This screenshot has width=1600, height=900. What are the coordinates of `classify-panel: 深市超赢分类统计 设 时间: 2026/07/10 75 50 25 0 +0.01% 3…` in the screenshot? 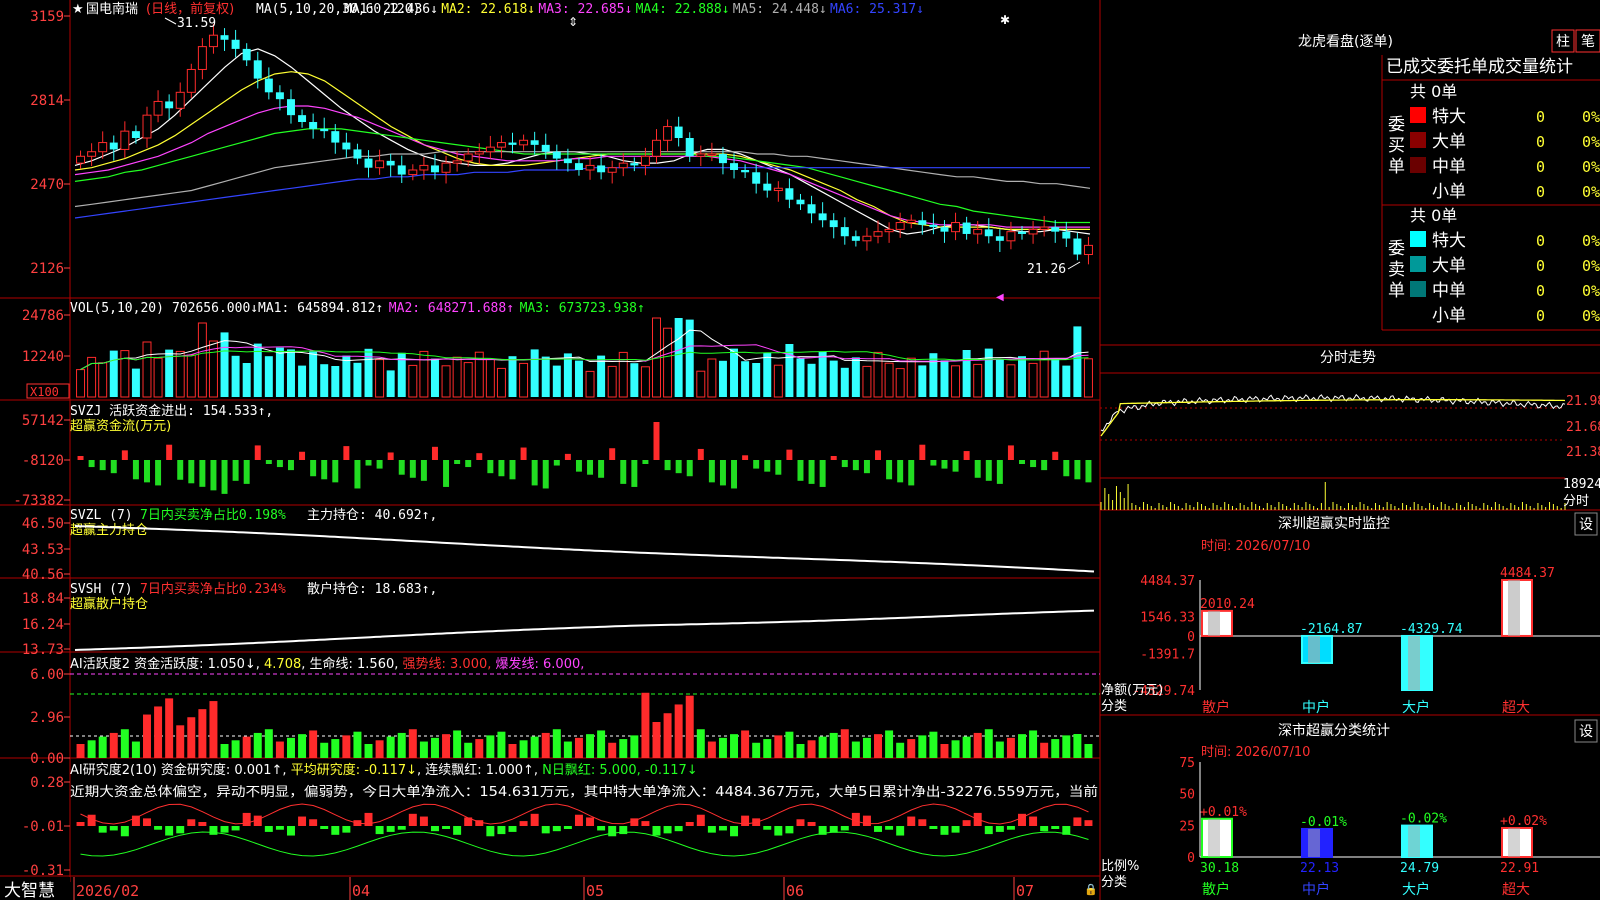 It's located at (1350, 808).